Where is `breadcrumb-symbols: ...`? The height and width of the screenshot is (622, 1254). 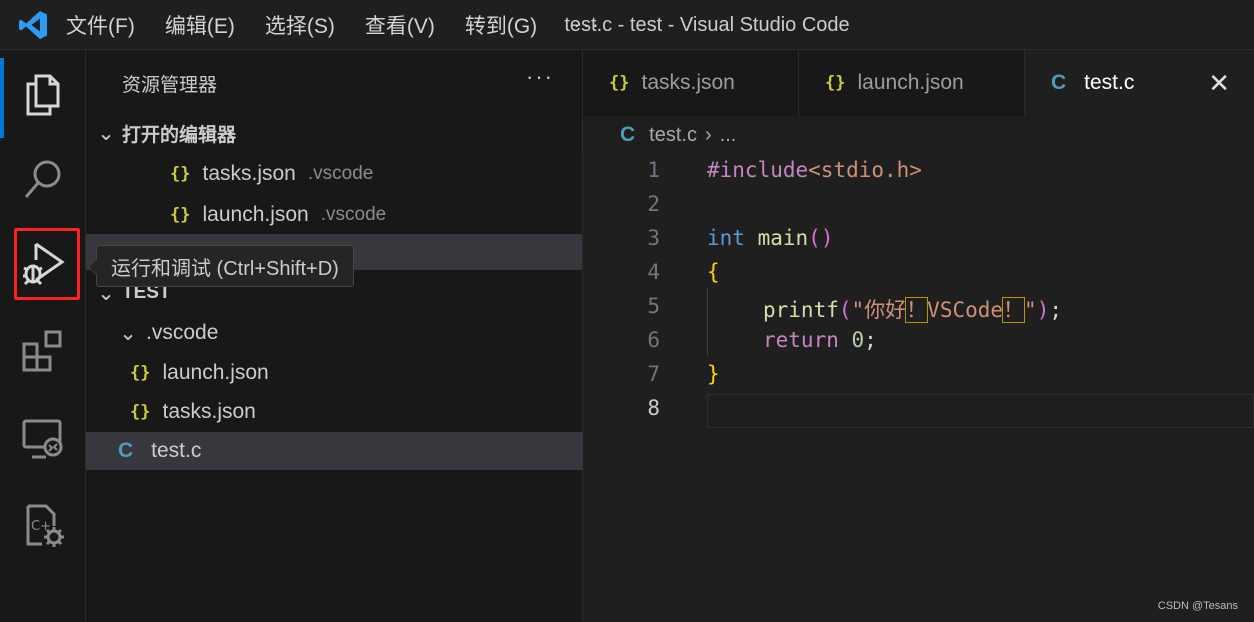
breadcrumb-symbols: ... is located at coordinates (728, 135).